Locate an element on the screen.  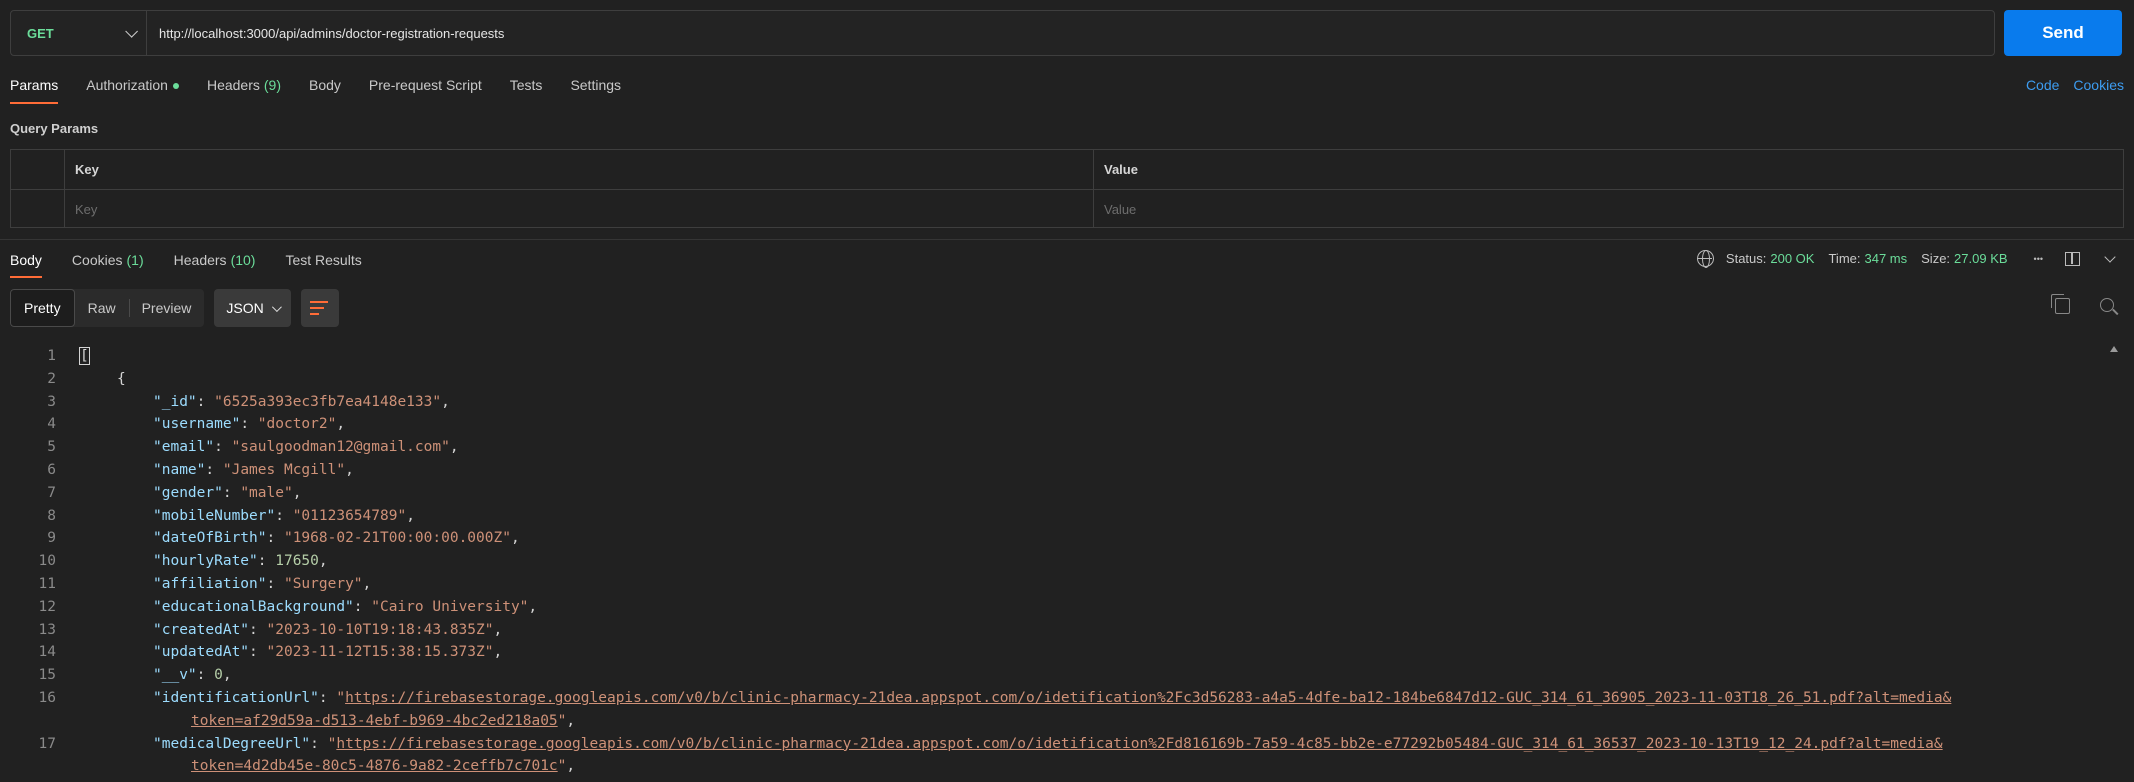
code-line: "__v": 0, is located at coordinates (192, 675).